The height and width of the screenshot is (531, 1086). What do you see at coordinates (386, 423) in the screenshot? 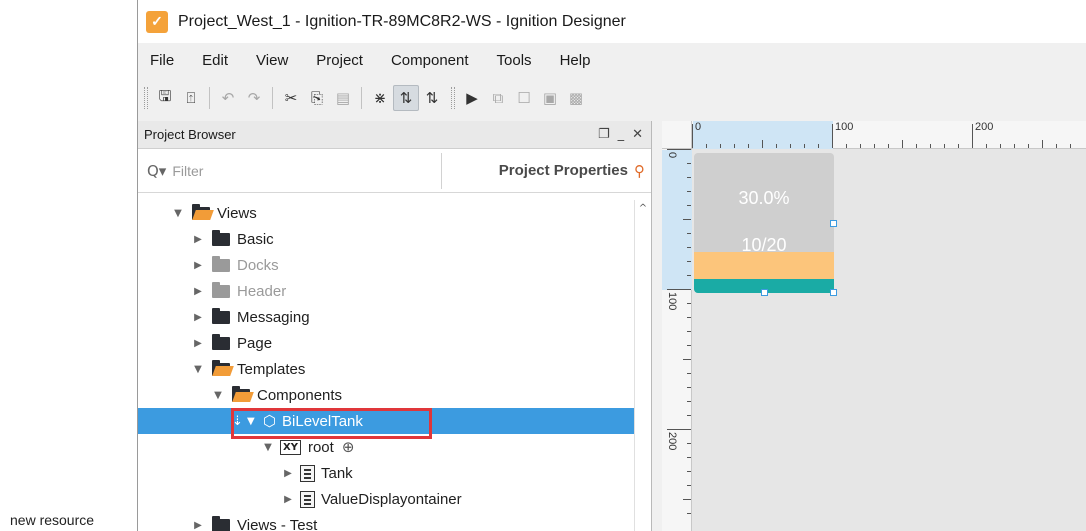
I see `tree-item-bileveltank: ⇣ ▼ ⬡ BiLevelTank` at bounding box center [386, 423].